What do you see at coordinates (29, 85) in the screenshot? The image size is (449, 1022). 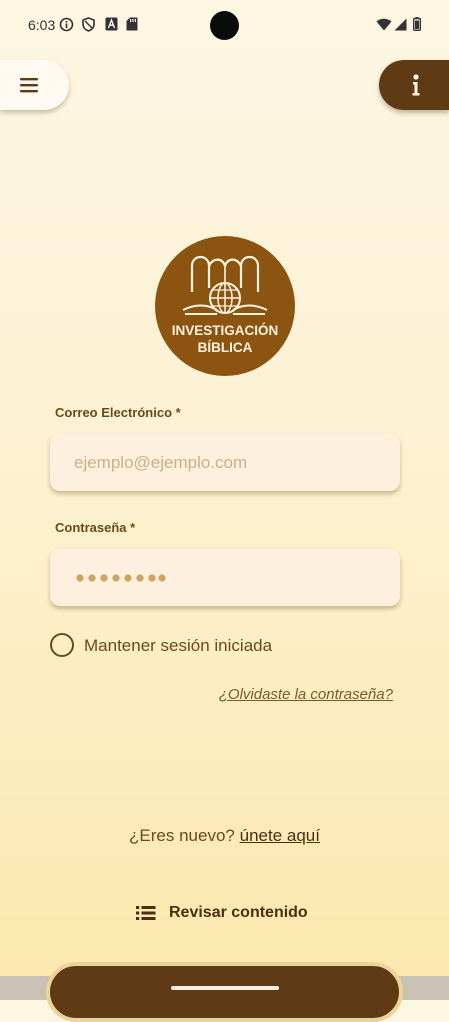 I see `hamburger-menu-icon` at bounding box center [29, 85].